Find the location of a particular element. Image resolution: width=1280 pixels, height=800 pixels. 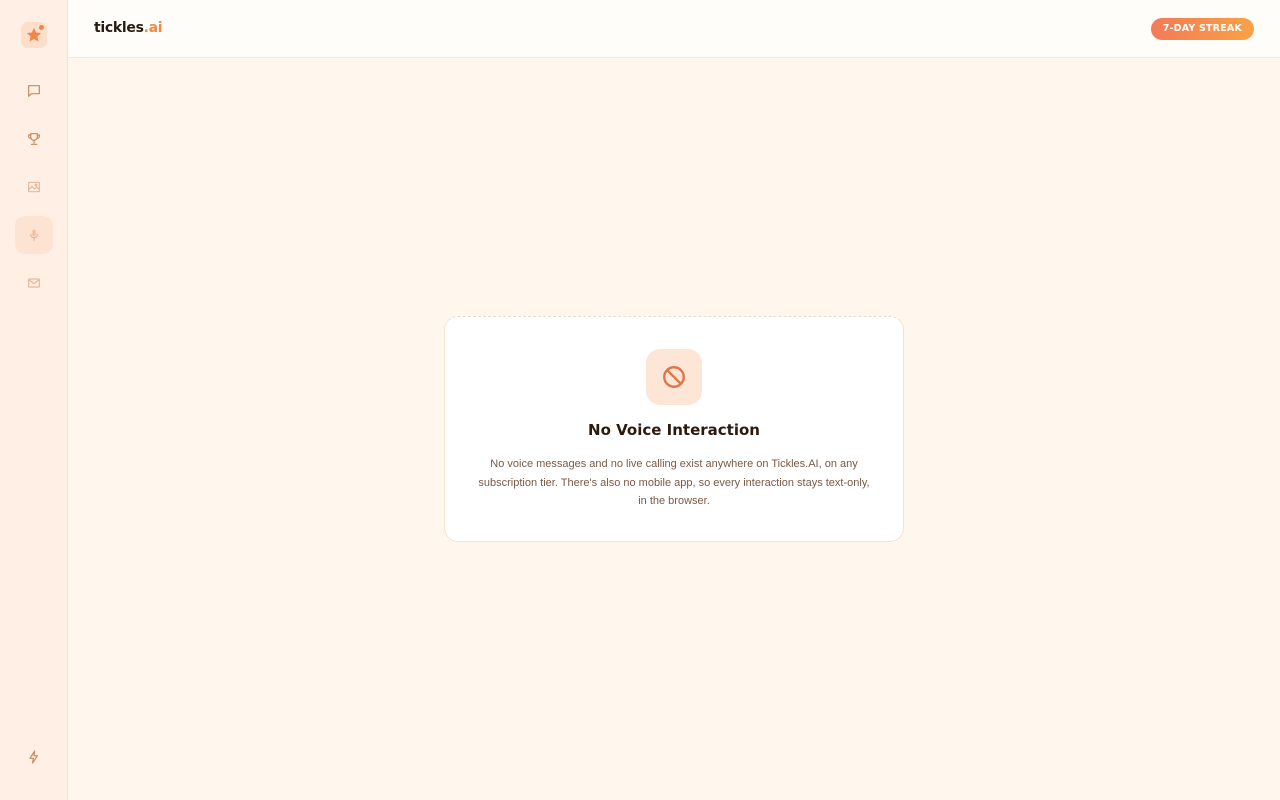

brand-suffix: .ai is located at coordinates (153, 28).